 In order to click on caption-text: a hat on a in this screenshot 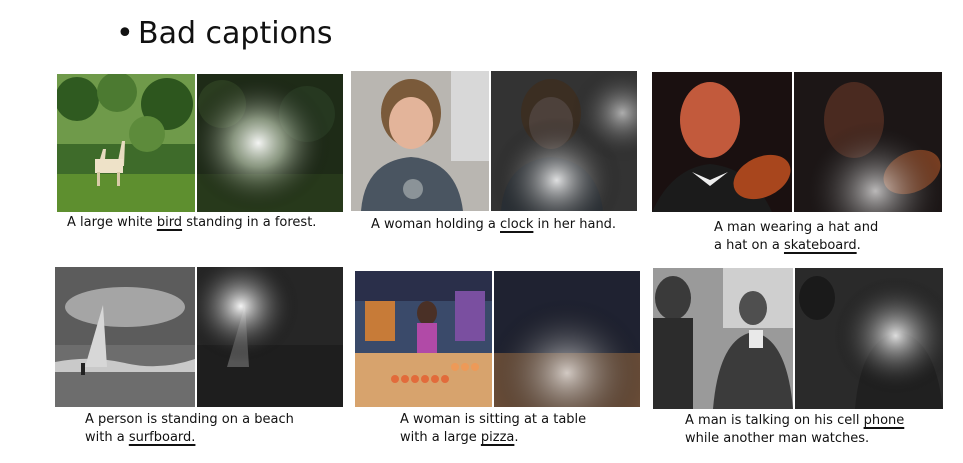, I will do `click(749, 245)`.